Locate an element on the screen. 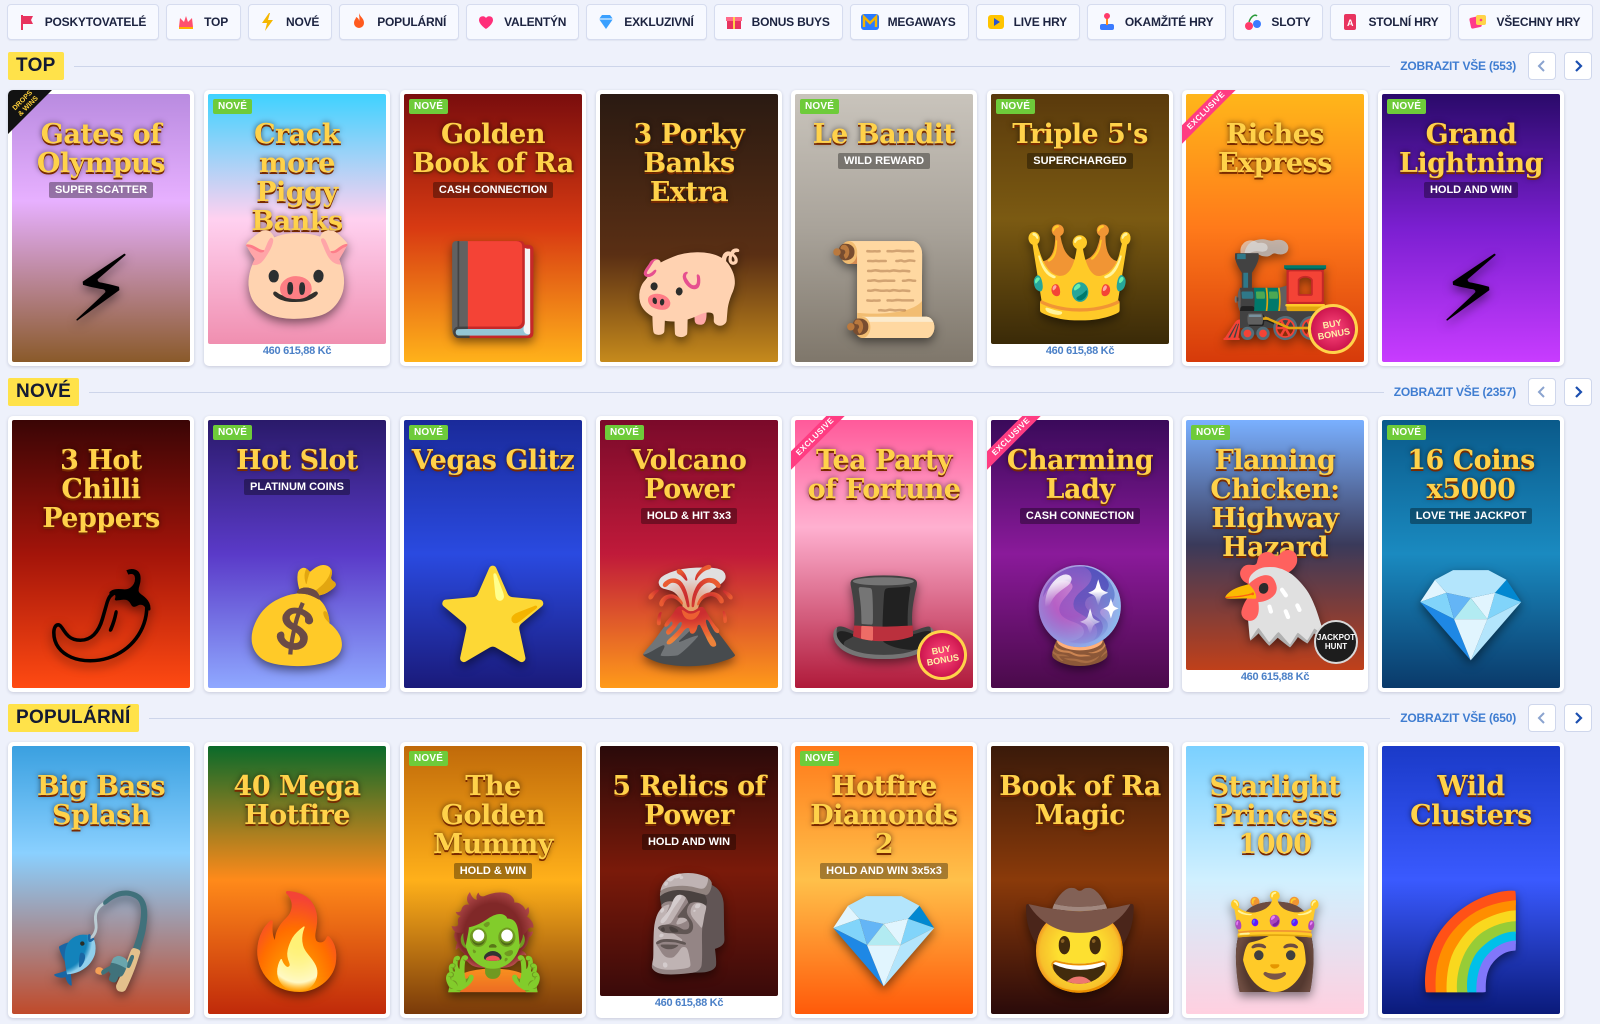 The image size is (1600, 1024). game-thumbnail: The Golden Mummy HOLD & WIN 🧟 is located at coordinates (493, 880).